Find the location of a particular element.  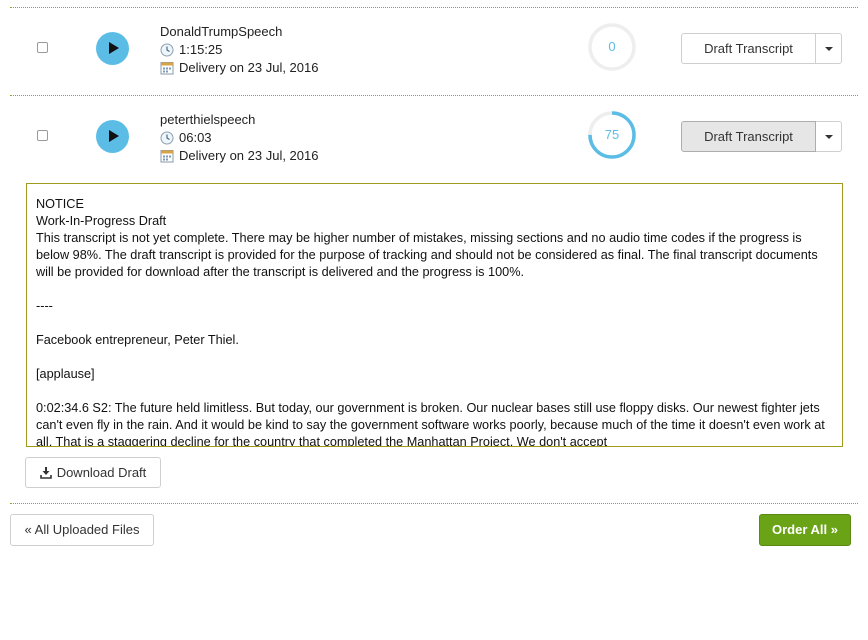

order-all-button: Order All » is located at coordinates (805, 530).